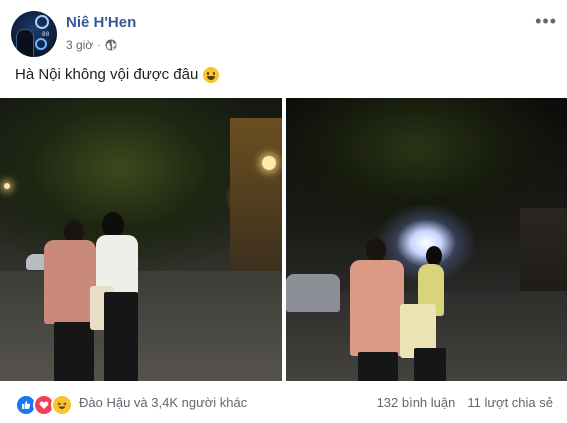 The height and width of the screenshot is (423, 567). Describe the element at coordinates (44, 405) in the screenshot. I see `reaction-icons` at that location.